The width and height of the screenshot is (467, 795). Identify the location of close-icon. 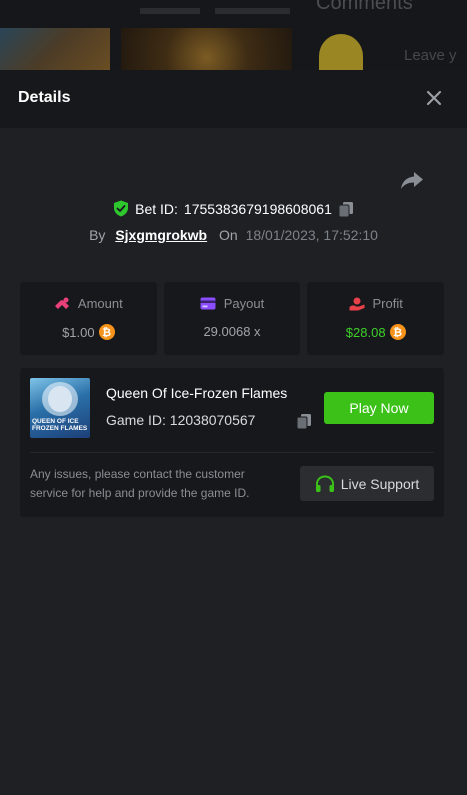
(434, 98).